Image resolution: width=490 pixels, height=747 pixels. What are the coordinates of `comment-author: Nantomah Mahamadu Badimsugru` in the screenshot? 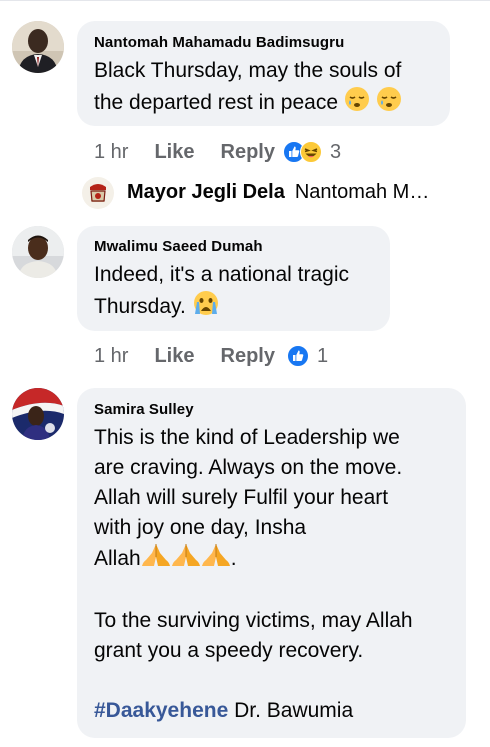 It's located at (219, 42).